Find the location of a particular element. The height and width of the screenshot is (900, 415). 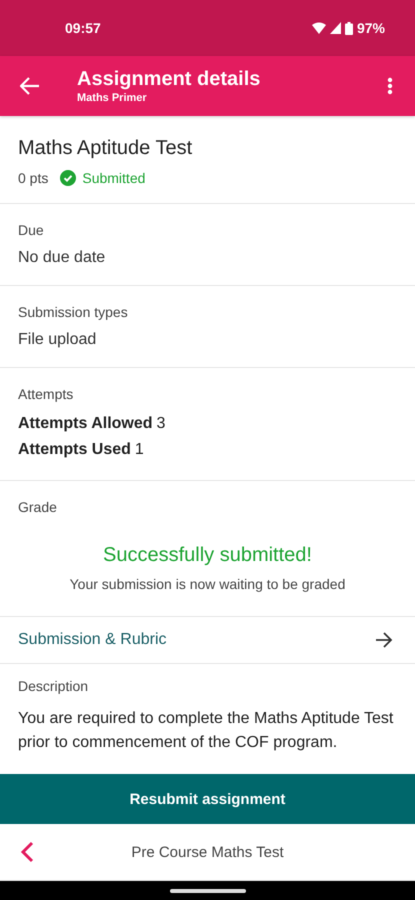

wifi-icon is located at coordinates (319, 28).